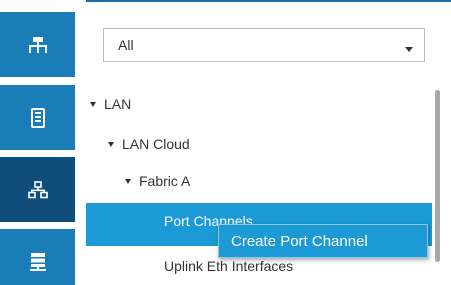 The height and width of the screenshot is (285, 451). What do you see at coordinates (268, 1) in the screenshot?
I see `top-divider` at bounding box center [268, 1].